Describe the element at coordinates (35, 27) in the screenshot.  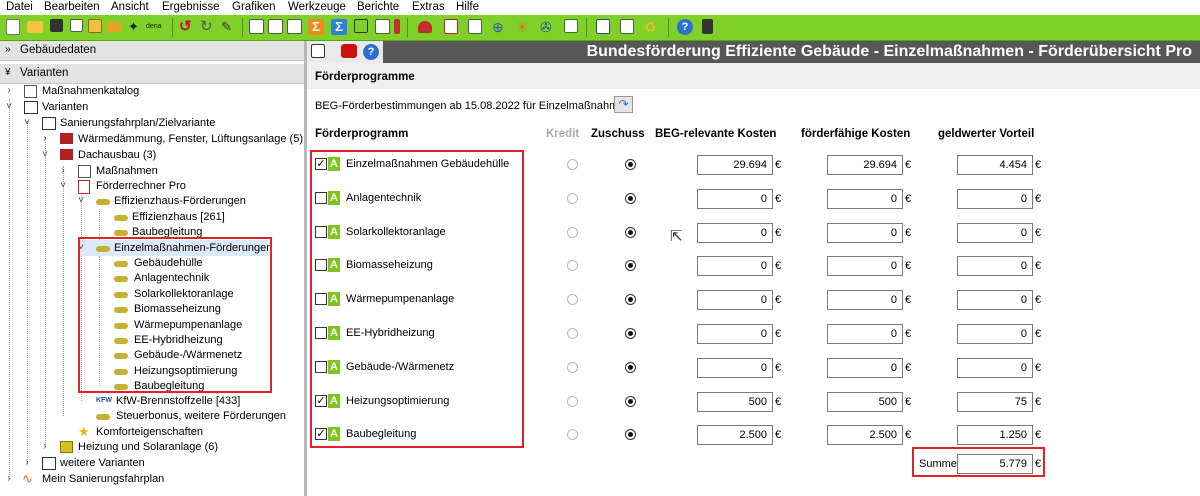
I see `open-folder-icon` at that location.